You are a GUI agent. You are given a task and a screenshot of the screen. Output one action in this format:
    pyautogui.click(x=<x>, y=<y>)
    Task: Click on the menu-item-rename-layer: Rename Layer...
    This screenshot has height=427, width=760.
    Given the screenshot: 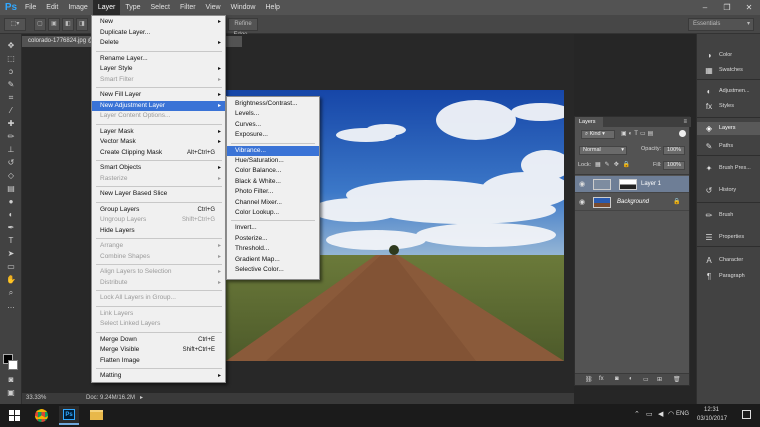 What is the action you would take?
    pyautogui.click(x=158, y=59)
    